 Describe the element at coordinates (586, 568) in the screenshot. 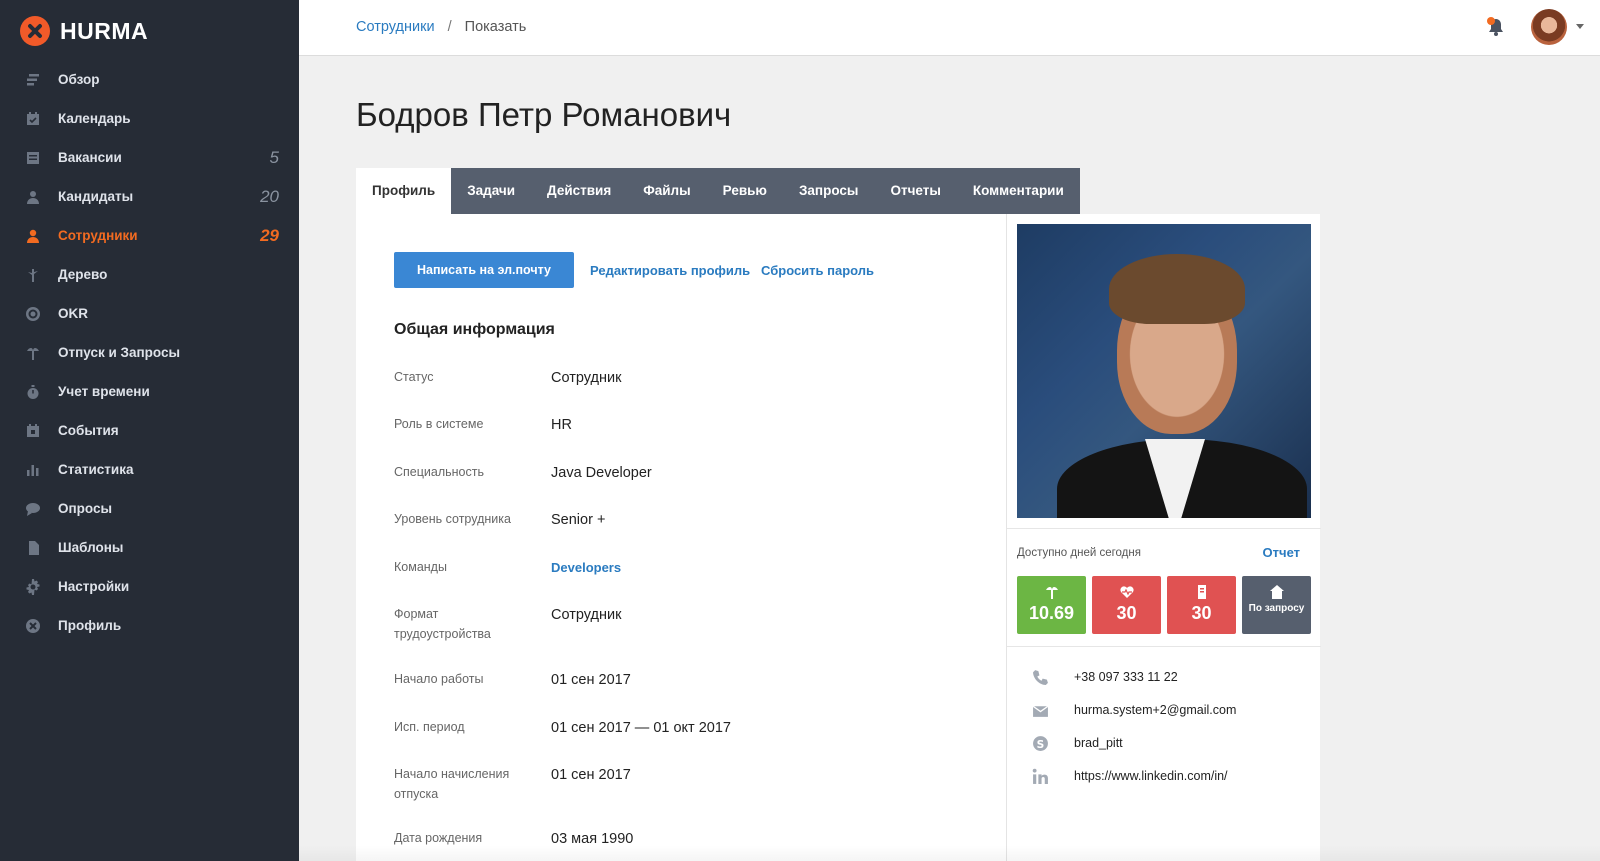

I see `team-link-developers: Developers` at that location.